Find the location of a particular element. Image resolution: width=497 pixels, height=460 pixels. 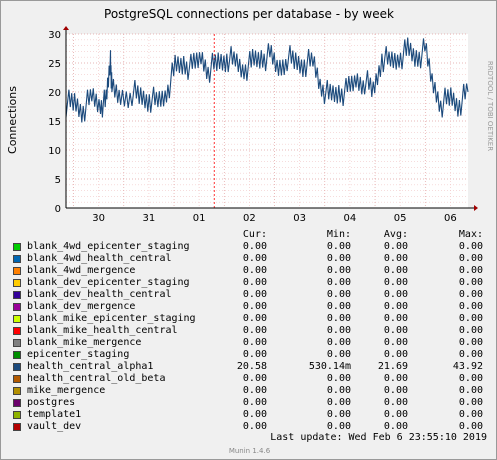

legend-series-name: blank_dev_mergence is located at coordinates (81, 306).